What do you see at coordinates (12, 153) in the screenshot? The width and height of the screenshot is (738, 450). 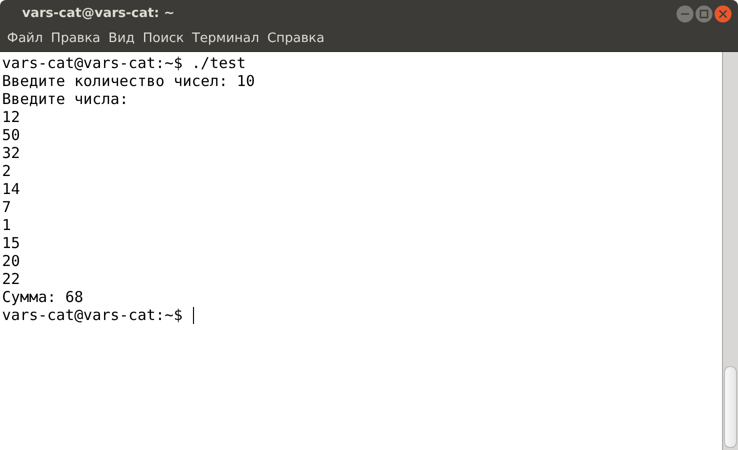 I see `terminal-line: 32` at bounding box center [12, 153].